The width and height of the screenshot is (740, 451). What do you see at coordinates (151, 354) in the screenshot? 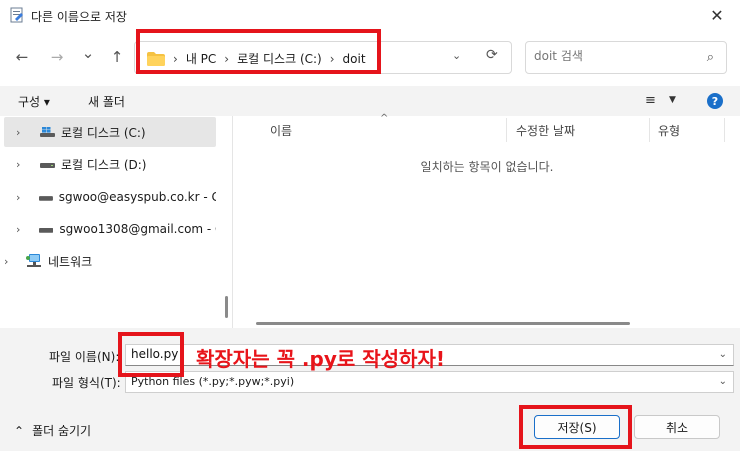
I see `filename-highlight-box` at bounding box center [151, 354].